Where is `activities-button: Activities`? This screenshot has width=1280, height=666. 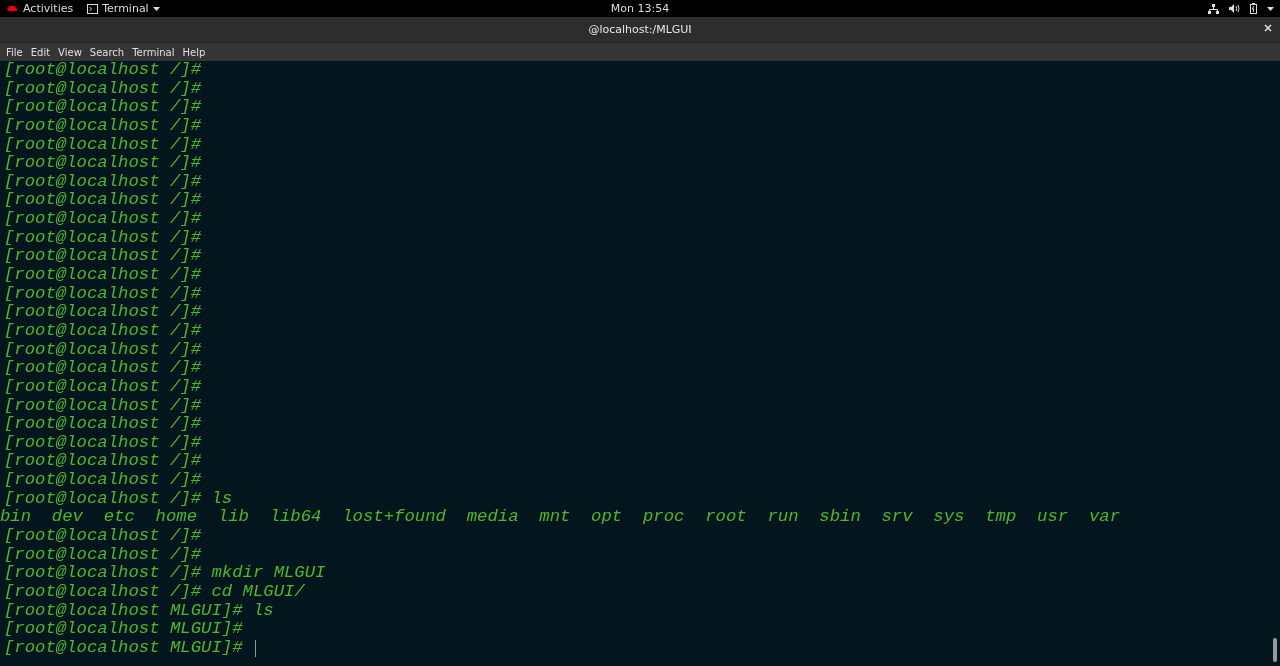 activities-button: Activities is located at coordinates (40, 8).